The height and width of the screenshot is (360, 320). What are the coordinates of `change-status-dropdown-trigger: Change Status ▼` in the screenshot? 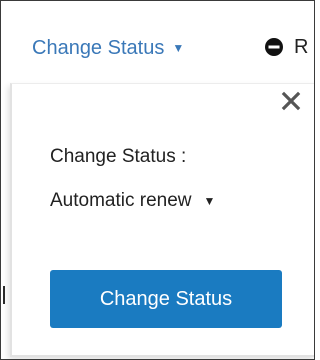 It's located at (108, 47).